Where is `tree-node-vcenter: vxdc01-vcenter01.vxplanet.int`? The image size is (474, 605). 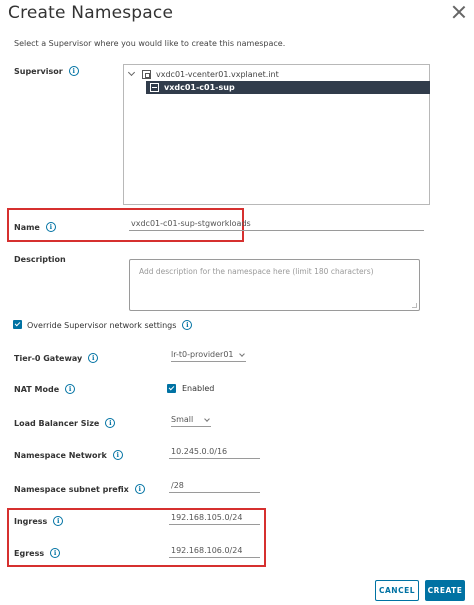 tree-node-vcenter: vxdc01-vcenter01.vxplanet.int is located at coordinates (203, 74).